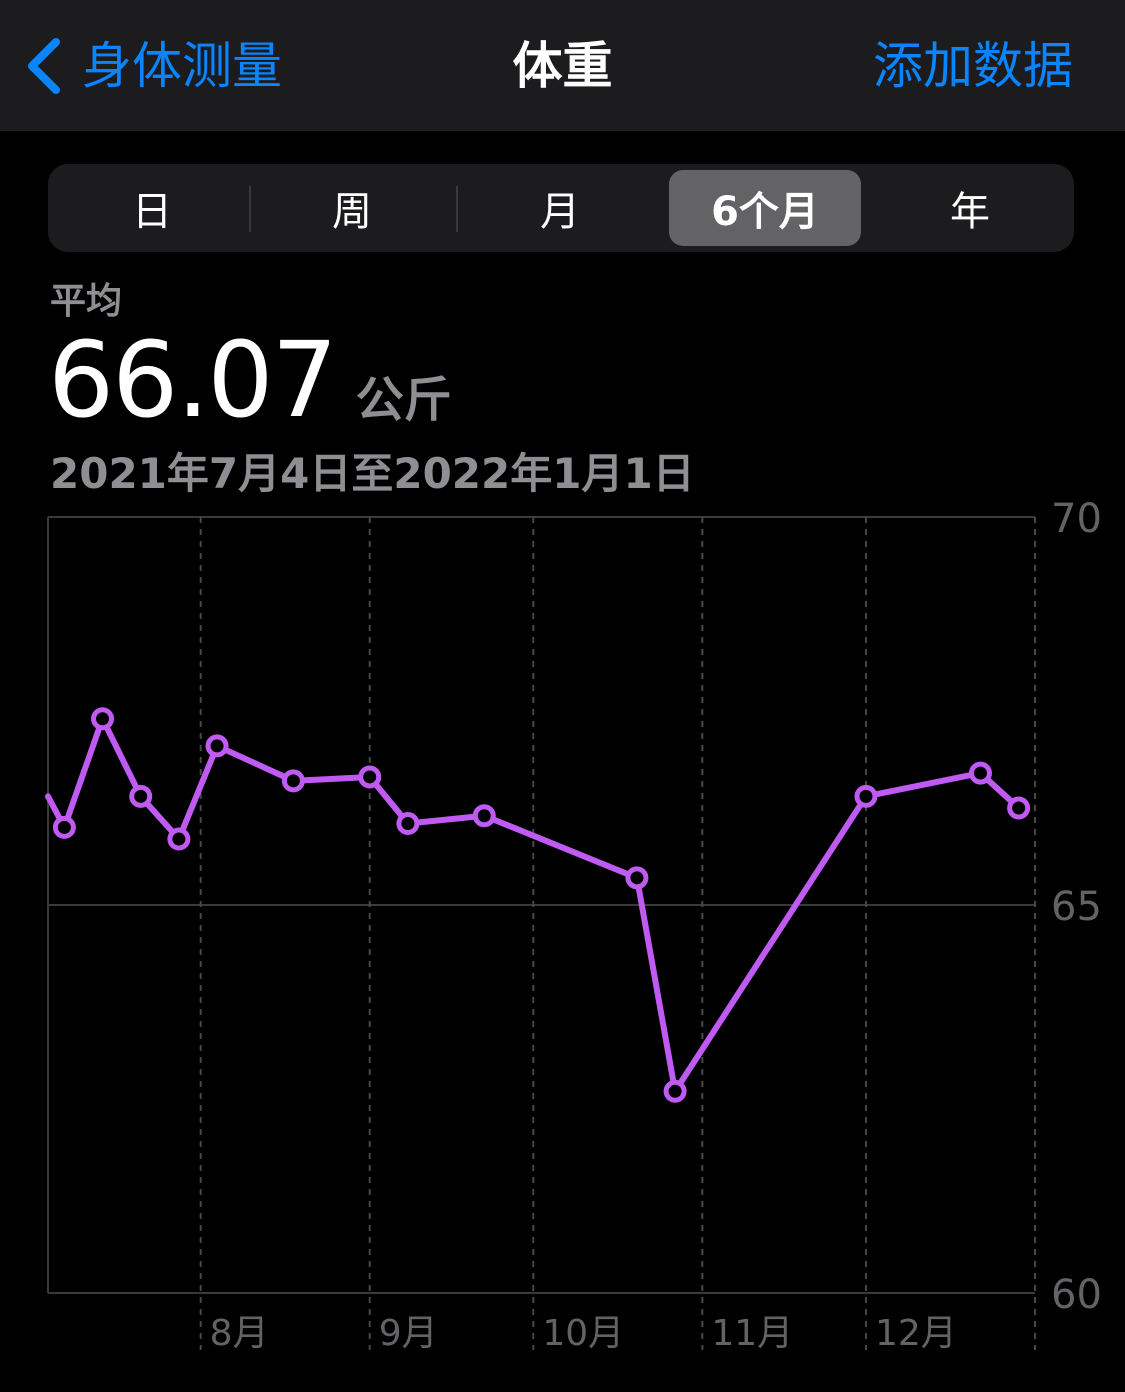  What do you see at coordinates (239, 1333) in the screenshot?
I see `x-tick-label: 8月` at bounding box center [239, 1333].